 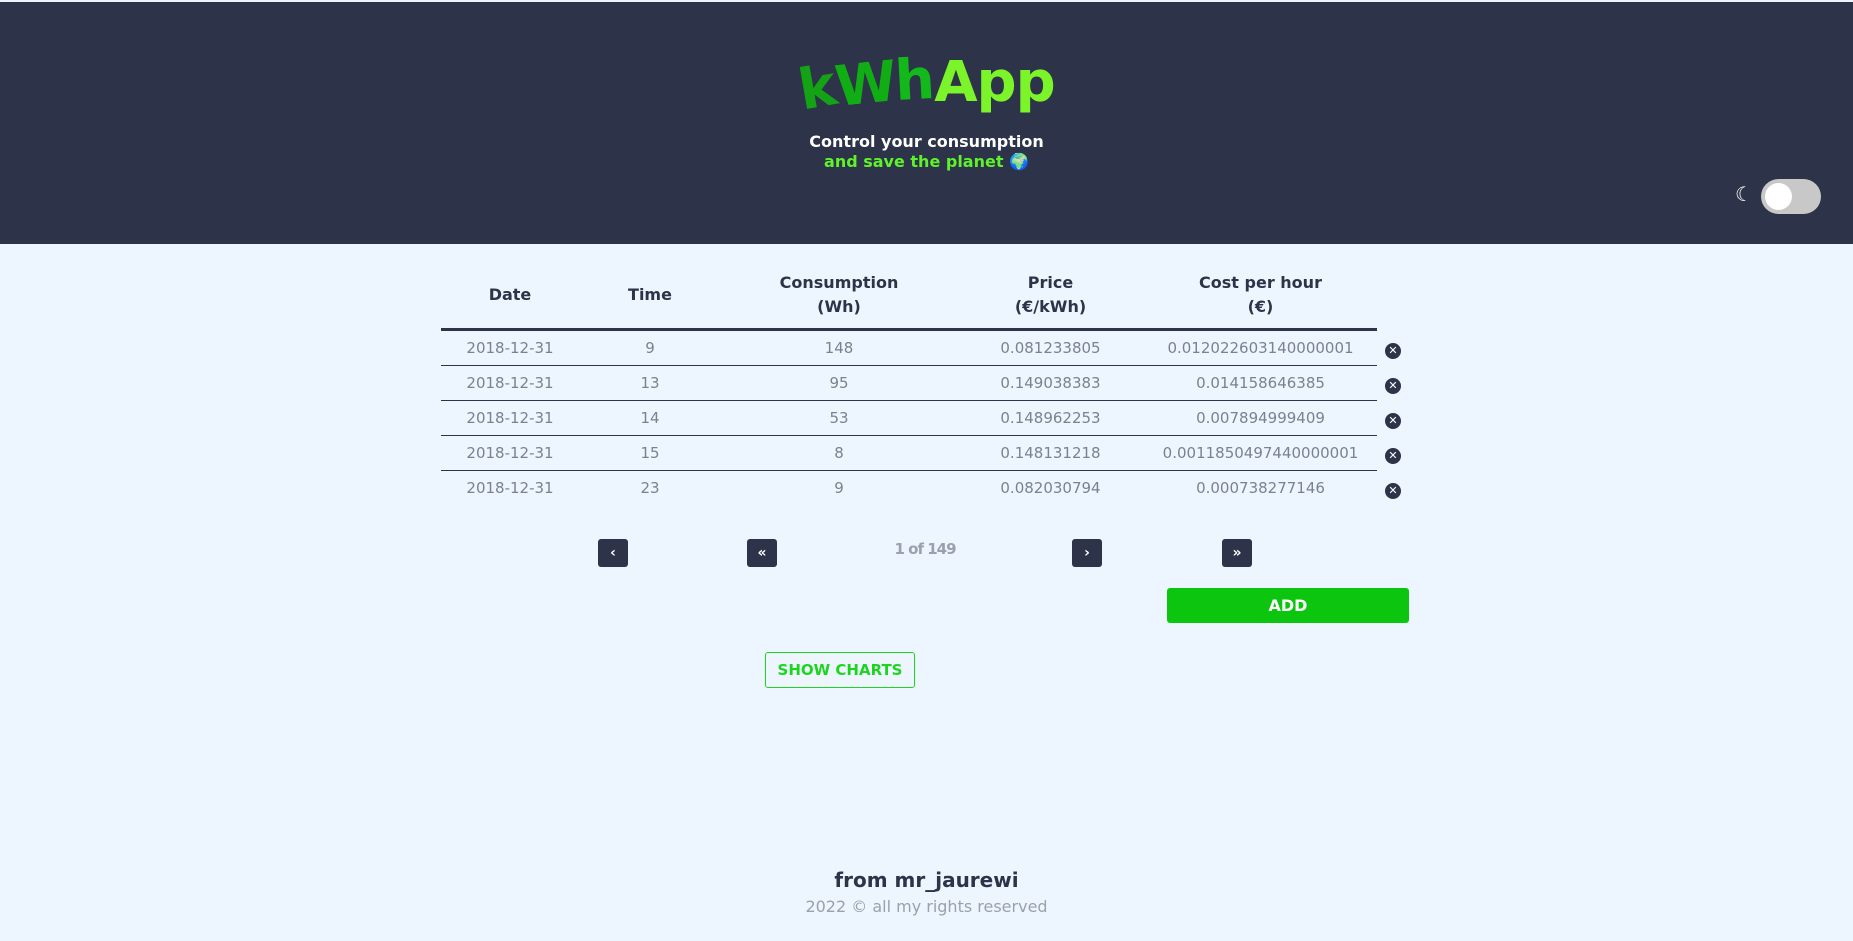 What do you see at coordinates (1288, 605) in the screenshot?
I see `add-button: ADD` at bounding box center [1288, 605].